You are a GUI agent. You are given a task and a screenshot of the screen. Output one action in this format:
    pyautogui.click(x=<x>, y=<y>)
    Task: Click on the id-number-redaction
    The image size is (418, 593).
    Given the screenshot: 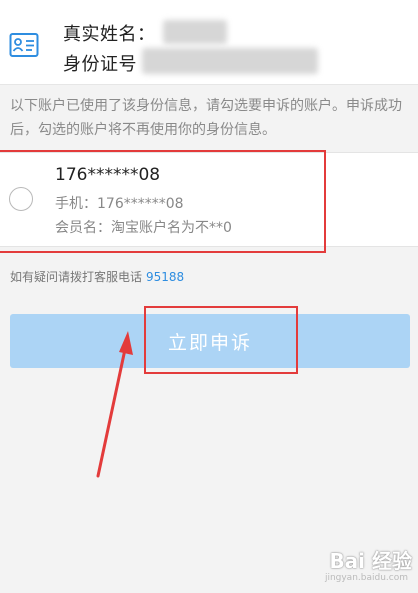 What is the action you would take?
    pyautogui.click(x=230, y=61)
    